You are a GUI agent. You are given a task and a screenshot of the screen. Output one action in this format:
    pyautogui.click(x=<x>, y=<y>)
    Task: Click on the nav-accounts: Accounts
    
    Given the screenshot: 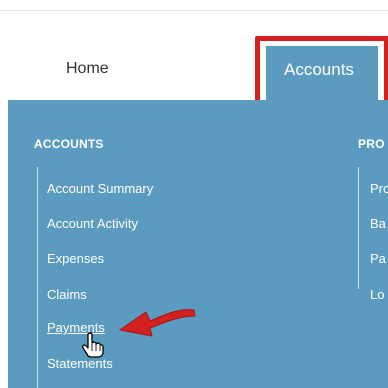 What is the action you would take?
    pyautogui.click(x=322, y=73)
    